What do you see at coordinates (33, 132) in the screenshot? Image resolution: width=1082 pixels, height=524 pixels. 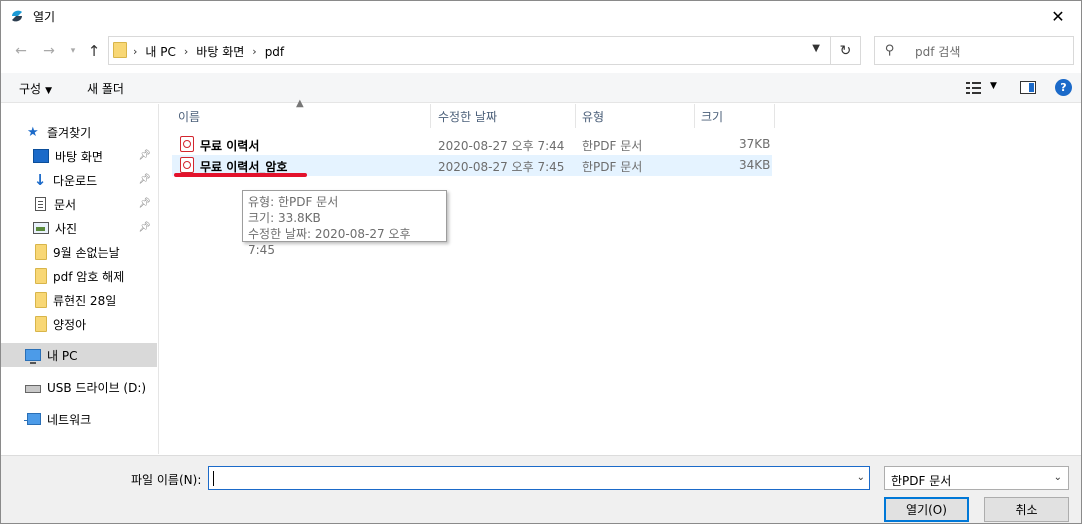 I see `star-icon: ★` at bounding box center [33, 132].